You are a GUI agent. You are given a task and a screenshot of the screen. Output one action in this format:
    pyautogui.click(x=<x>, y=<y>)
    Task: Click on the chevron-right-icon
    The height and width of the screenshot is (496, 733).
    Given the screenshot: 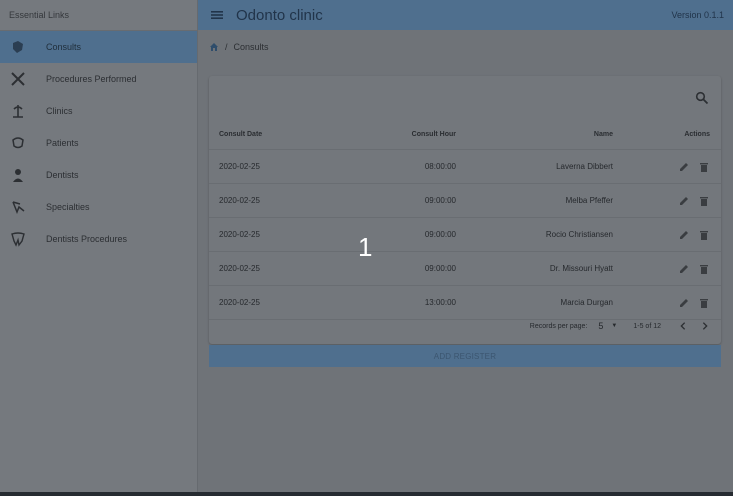 What is the action you would take?
    pyautogui.click(x=705, y=326)
    